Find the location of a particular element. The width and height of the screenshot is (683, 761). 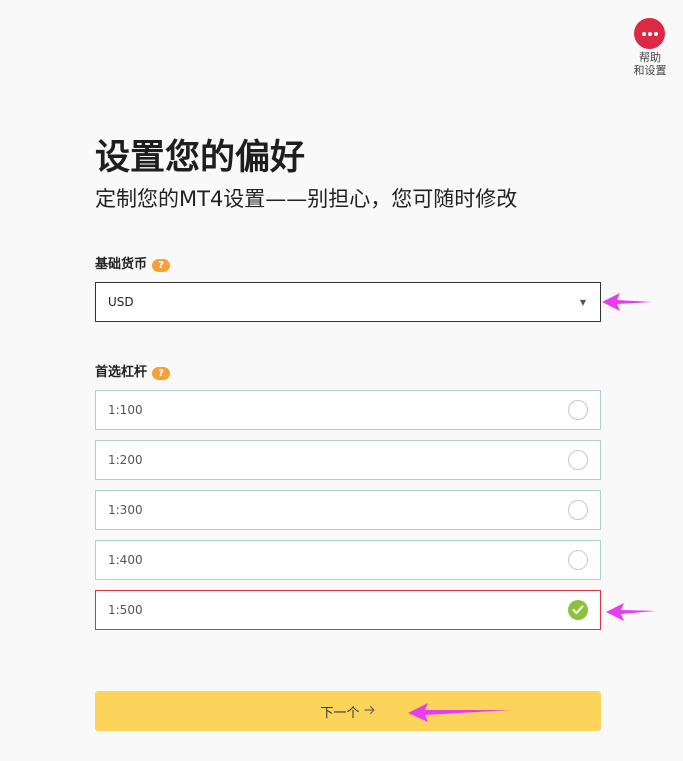

more-dots-icon is located at coordinates (649, 33).